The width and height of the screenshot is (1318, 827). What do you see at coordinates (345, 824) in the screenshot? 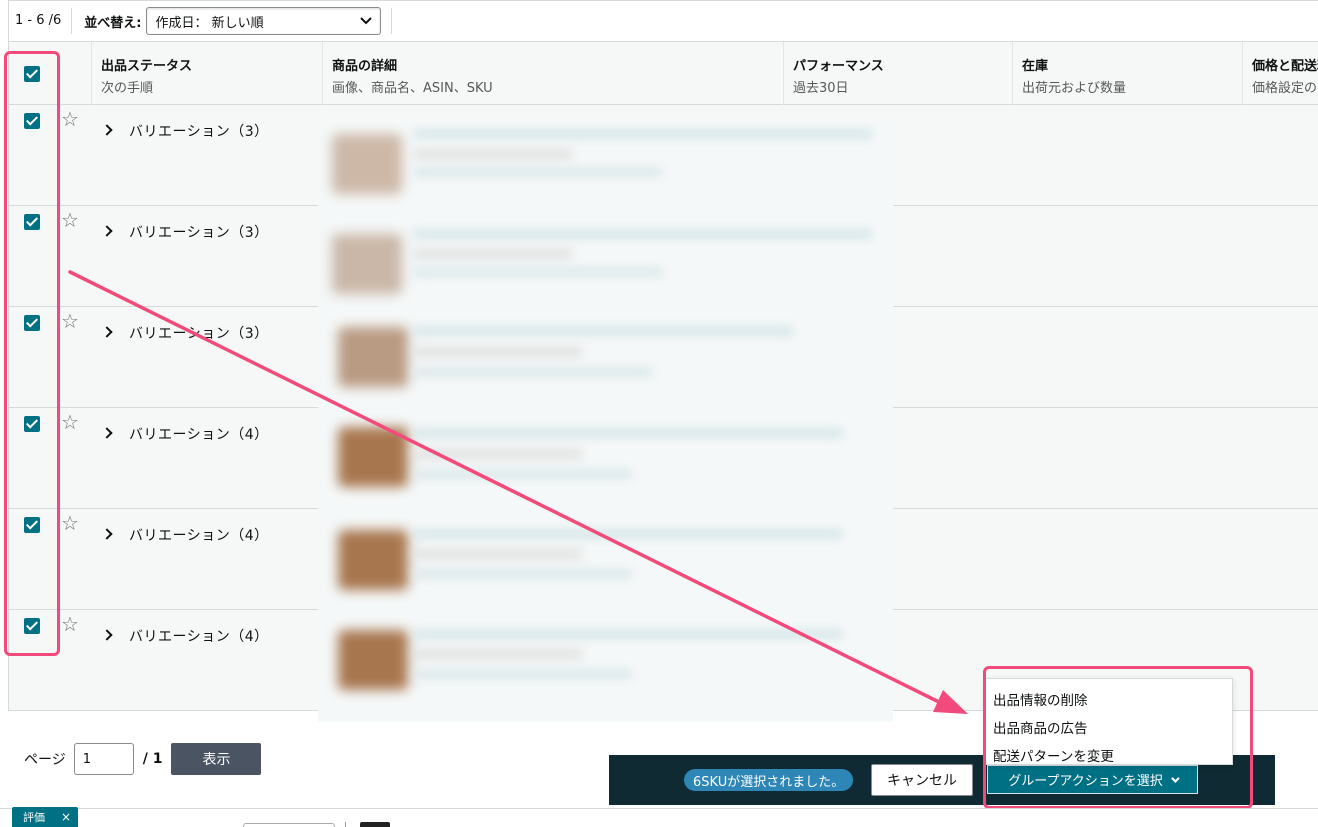
I see `footer-separator` at bounding box center [345, 824].